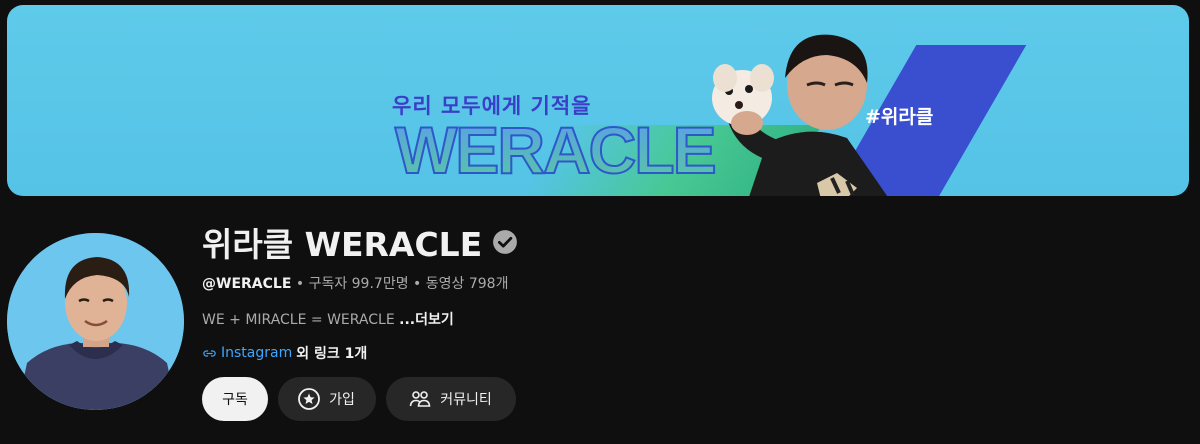 This screenshot has height=444, width=1200. I want to click on subscriber-count: 구독자 99.7만명, so click(358, 284).